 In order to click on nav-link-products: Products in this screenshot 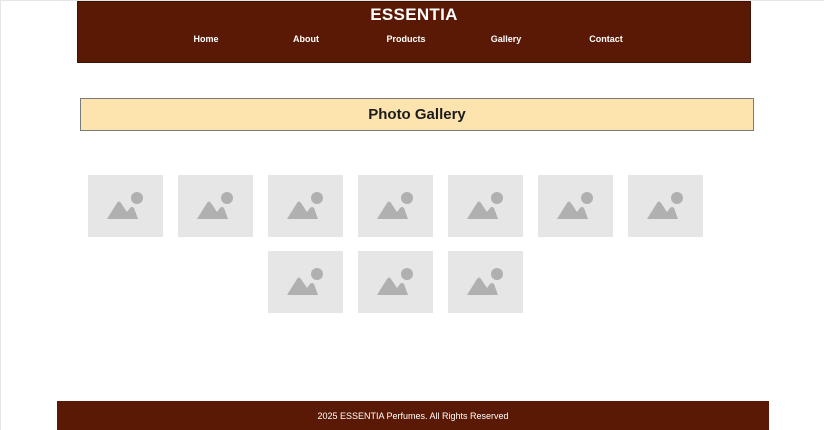, I will do `click(406, 39)`.